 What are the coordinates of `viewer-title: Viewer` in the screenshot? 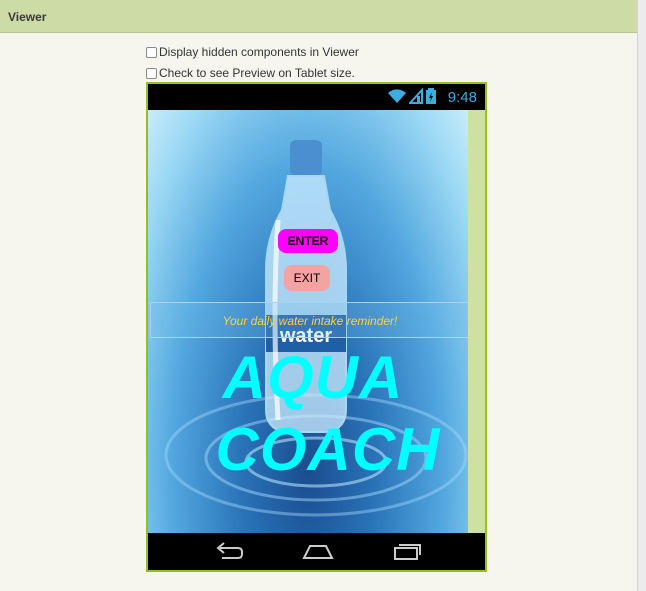 It's located at (27, 17).